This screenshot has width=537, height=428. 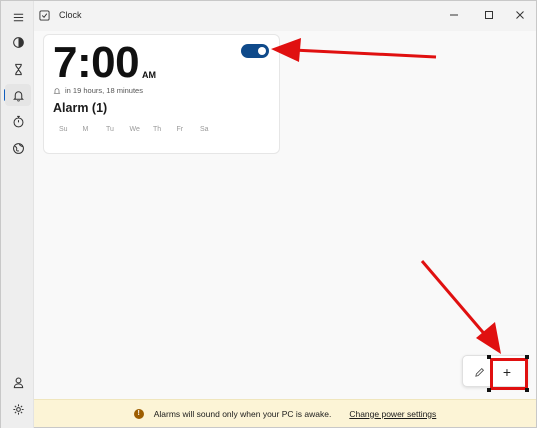 I want to click on focus-icon, so click(x=18, y=42).